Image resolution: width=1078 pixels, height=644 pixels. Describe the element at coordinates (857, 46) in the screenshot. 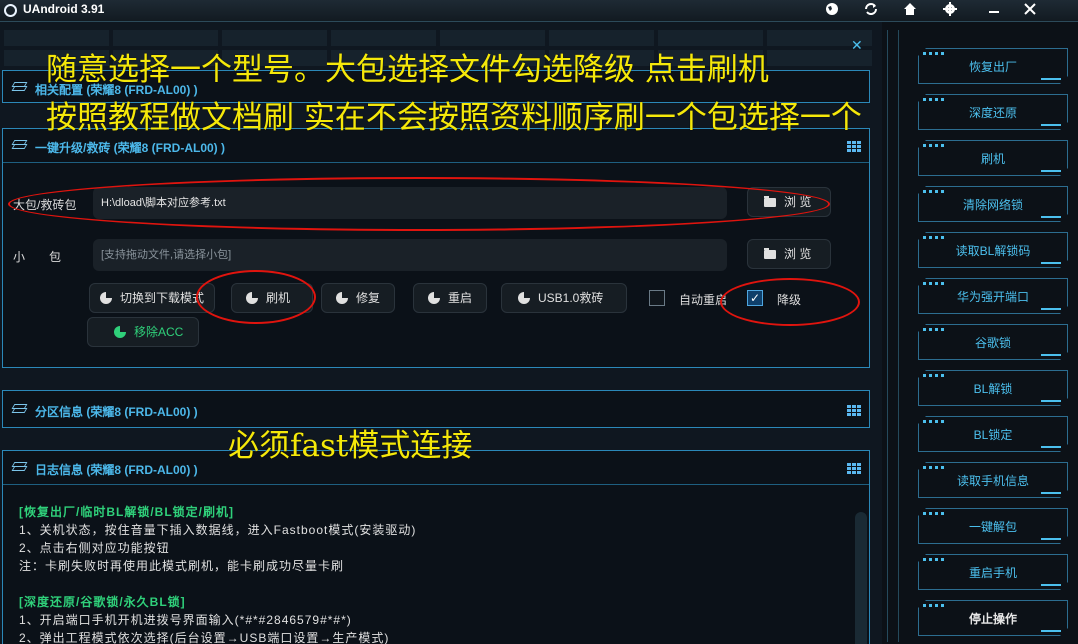

I see `small-close-icon: ✕` at that location.